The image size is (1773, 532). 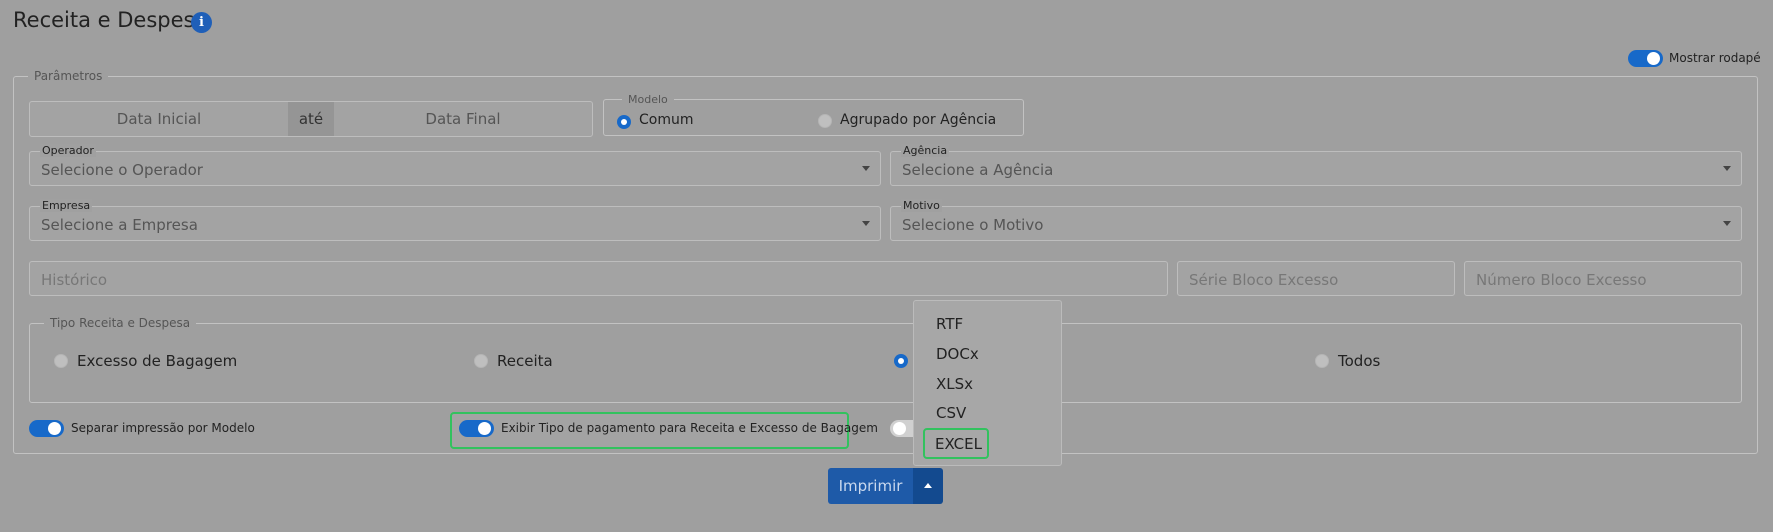 I want to click on menu-item-rtf: RTF, so click(x=949, y=324).